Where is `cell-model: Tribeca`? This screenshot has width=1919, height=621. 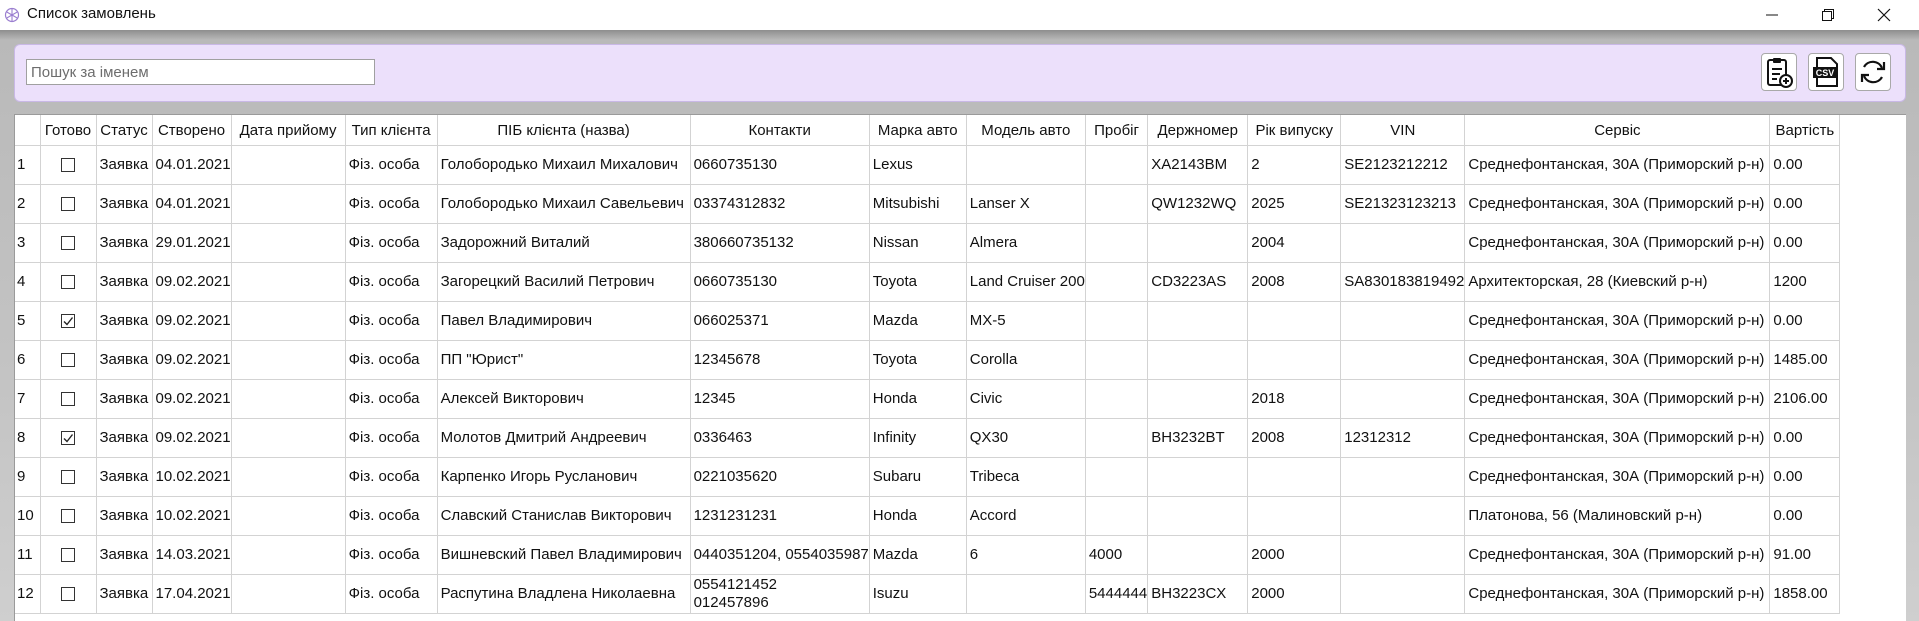
cell-model: Tribeca is located at coordinates (1026, 477).